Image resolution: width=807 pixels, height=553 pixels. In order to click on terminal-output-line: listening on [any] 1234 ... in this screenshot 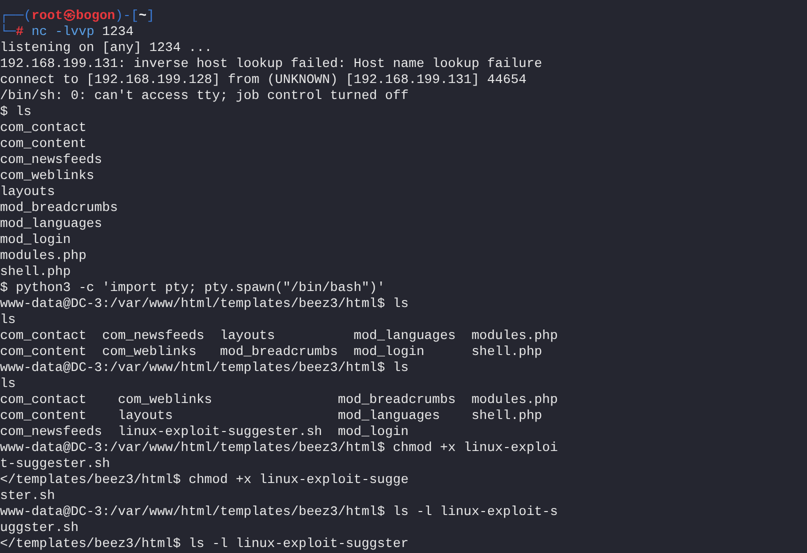, I will do `click(106, 48)`.